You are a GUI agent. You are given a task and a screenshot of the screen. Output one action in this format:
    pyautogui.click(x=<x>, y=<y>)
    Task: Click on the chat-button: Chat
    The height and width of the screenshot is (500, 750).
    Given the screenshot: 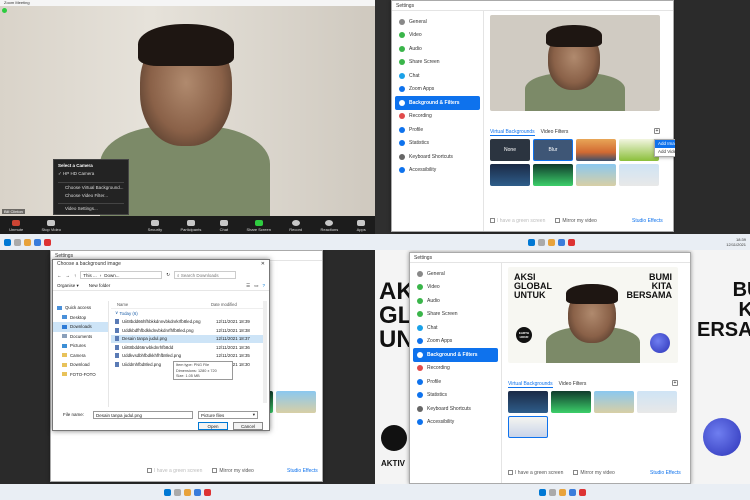 What is the action you would take?
    pyautogui.click(x=224, y=226)
    